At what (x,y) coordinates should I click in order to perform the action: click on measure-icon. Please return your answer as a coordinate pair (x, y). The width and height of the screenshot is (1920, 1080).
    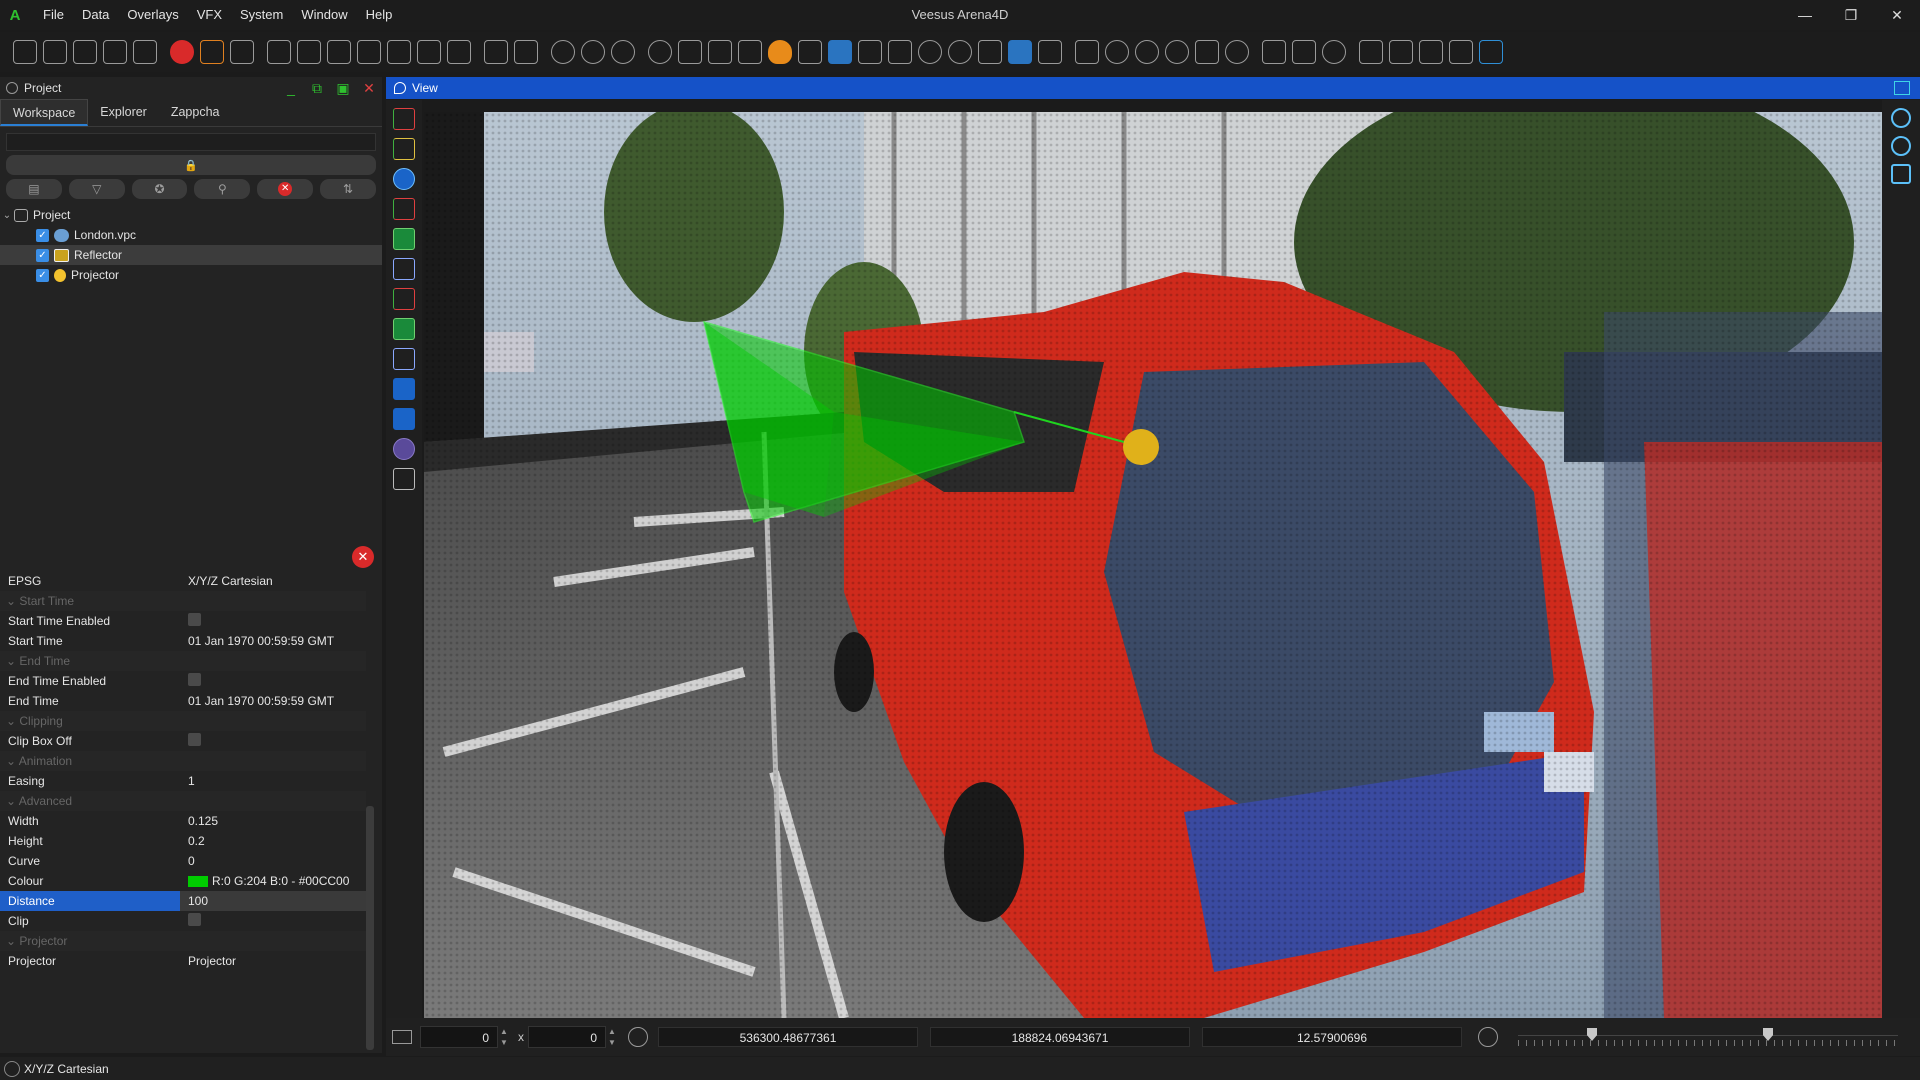
    Looking at the image, I should click on (840, 52).